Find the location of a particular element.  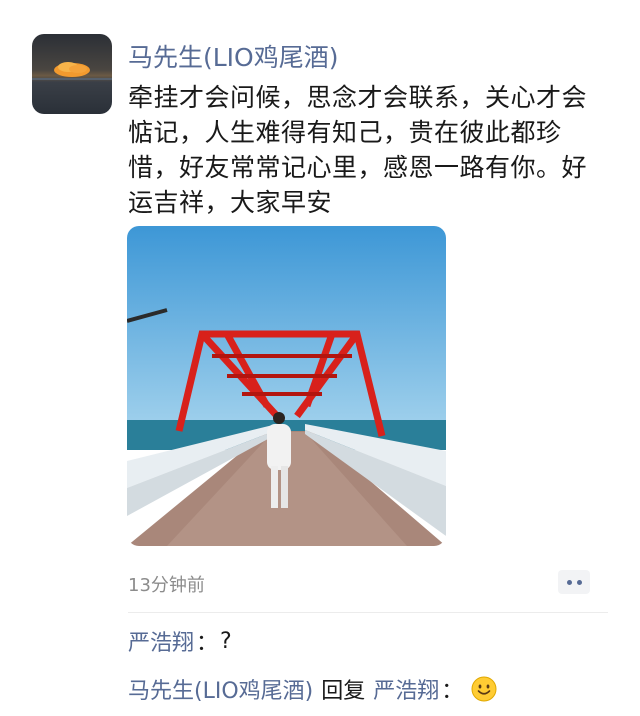

sunset-avatar-image is located at coordinates (72, 74).